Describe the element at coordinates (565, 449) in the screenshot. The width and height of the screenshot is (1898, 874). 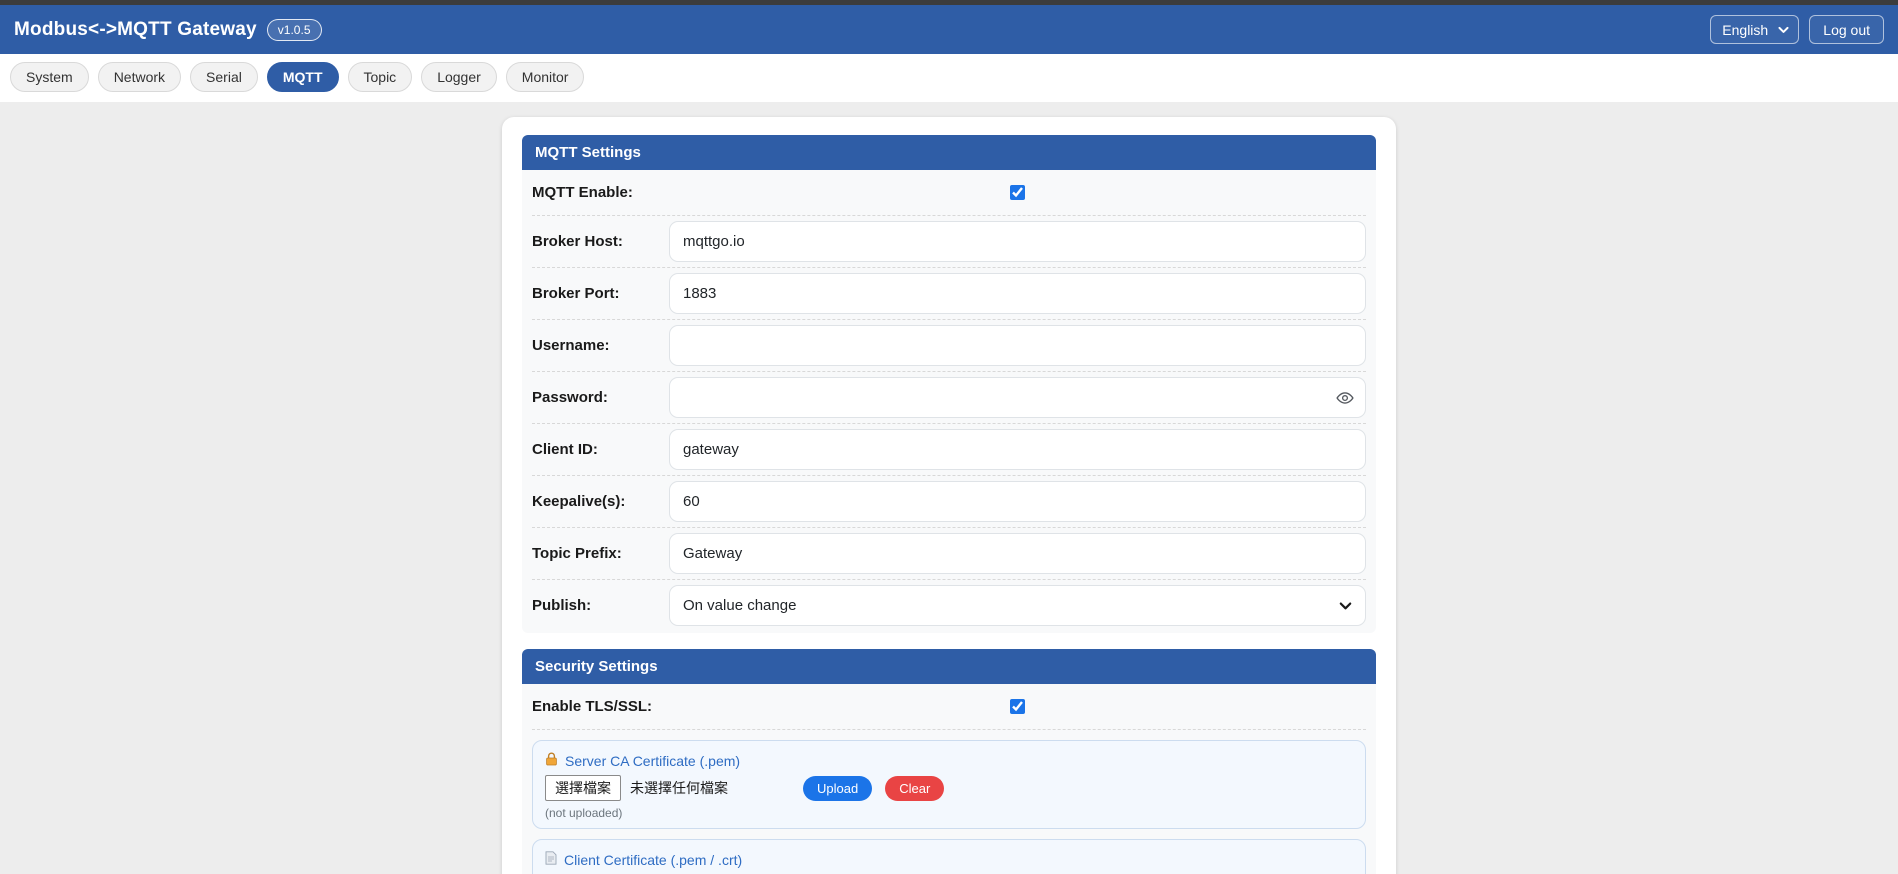
I see `field-label: Client ID:` at that location.